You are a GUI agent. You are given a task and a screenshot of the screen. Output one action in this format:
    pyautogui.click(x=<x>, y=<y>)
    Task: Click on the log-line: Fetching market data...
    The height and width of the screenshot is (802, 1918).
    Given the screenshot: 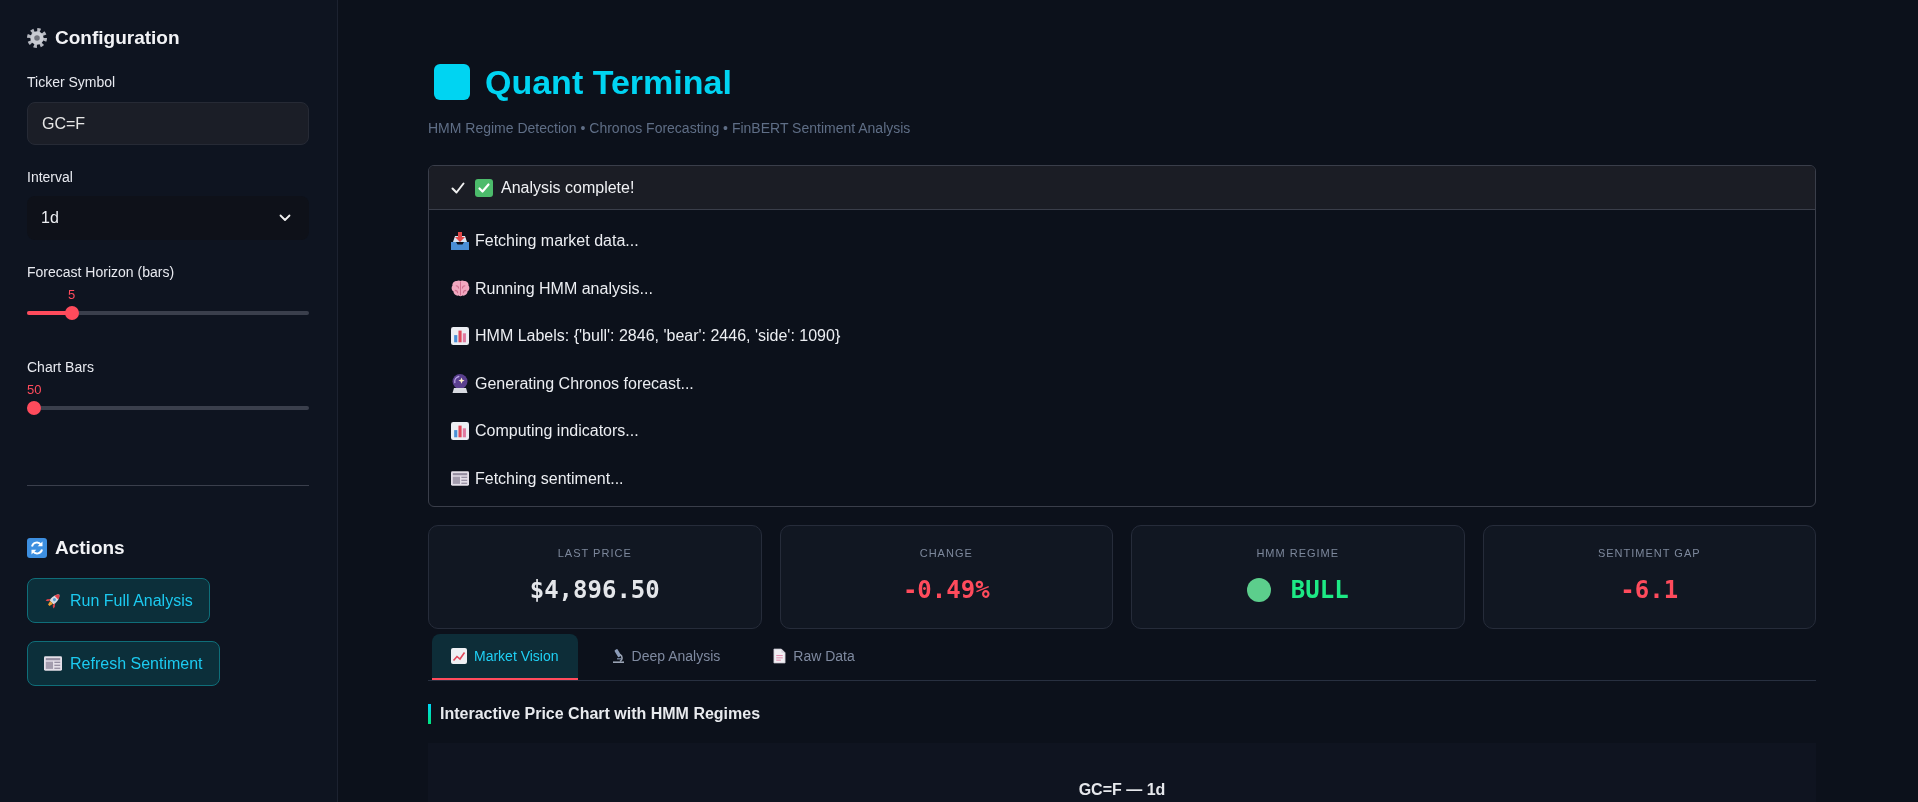 What is the action you would take?
    pyautogui.click(x=557, y=241)
    